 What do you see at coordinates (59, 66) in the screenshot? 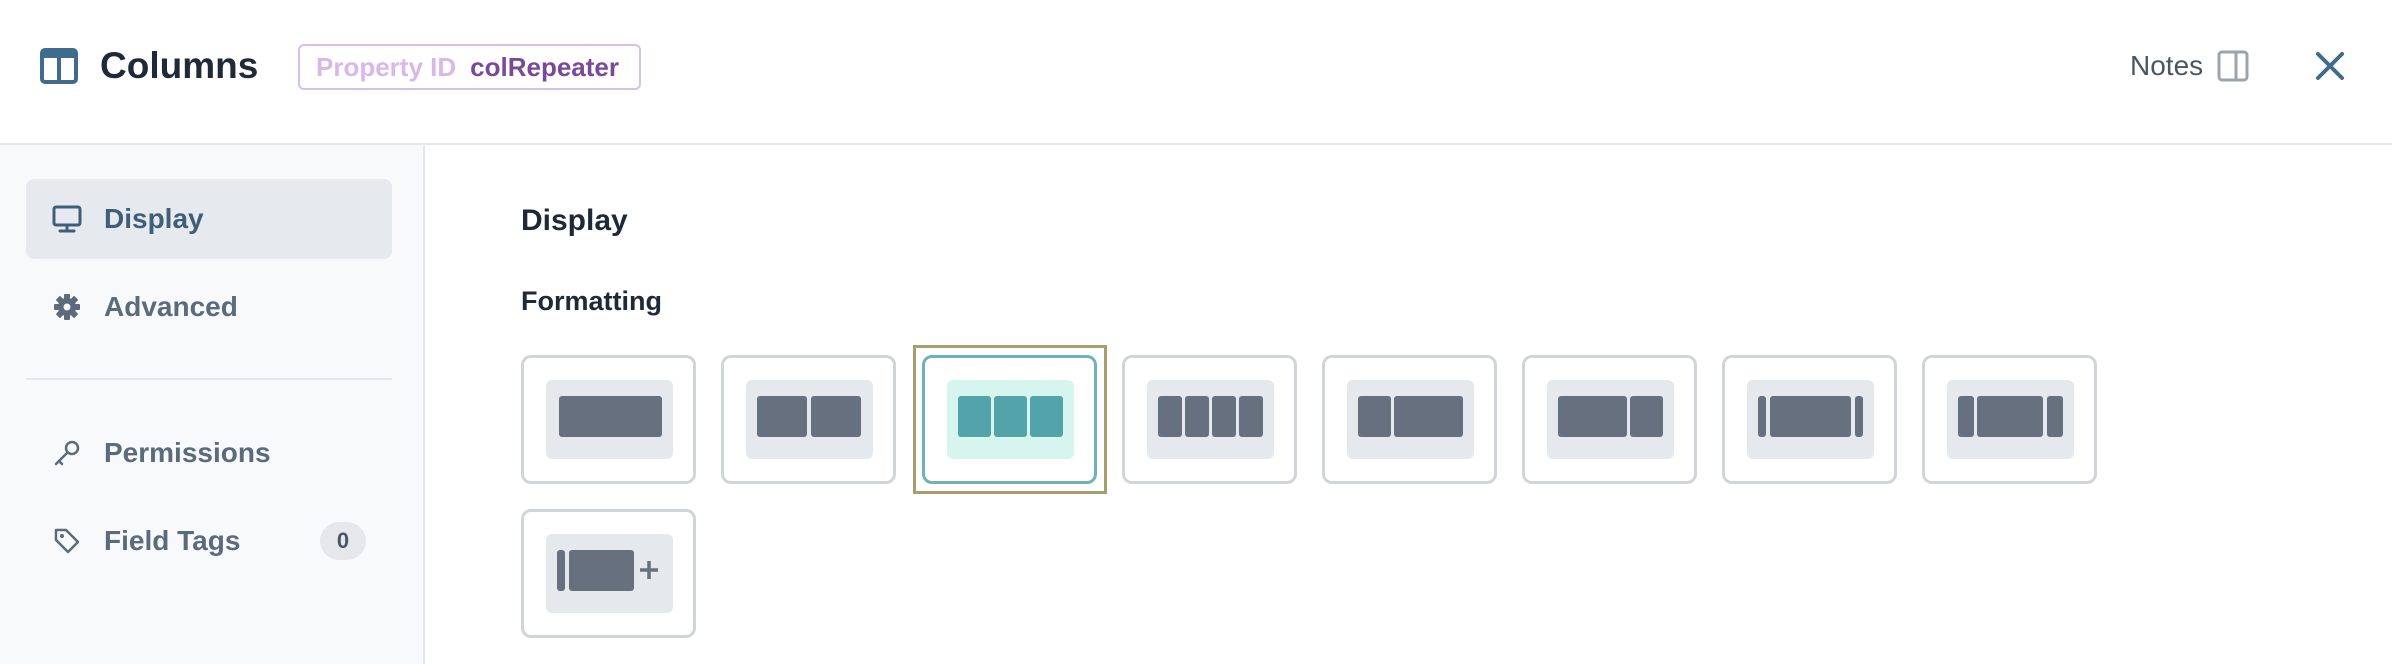
I see `columns-icon` at bounding box center [59, 66].